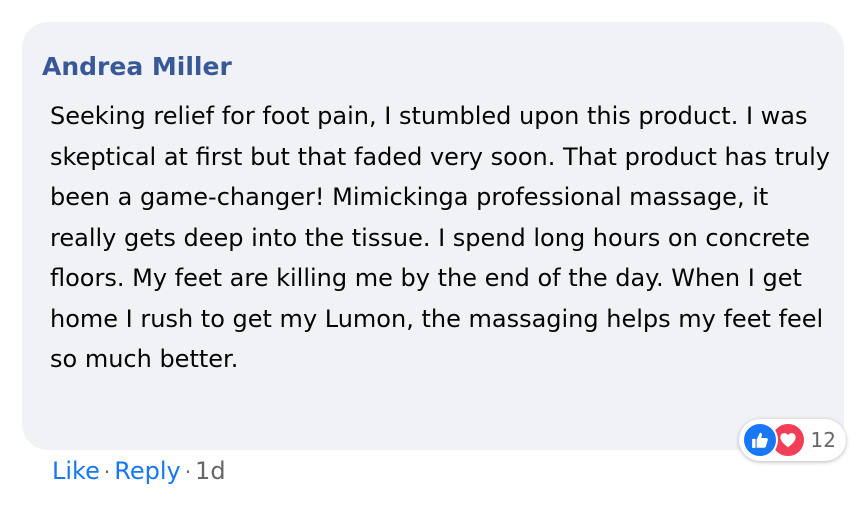  I want to click on comment-actions: Like · Reply · 1d, so click(139, 471).